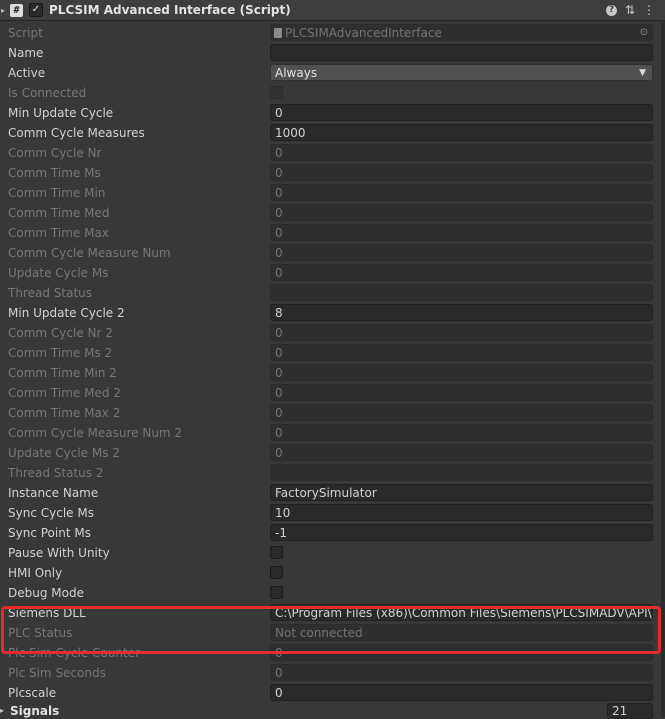  What do you see at coordinates (332, 93) in the screenshot?
I see `field-row-is-connected: Is Connected` at bounding box center [332, 93].